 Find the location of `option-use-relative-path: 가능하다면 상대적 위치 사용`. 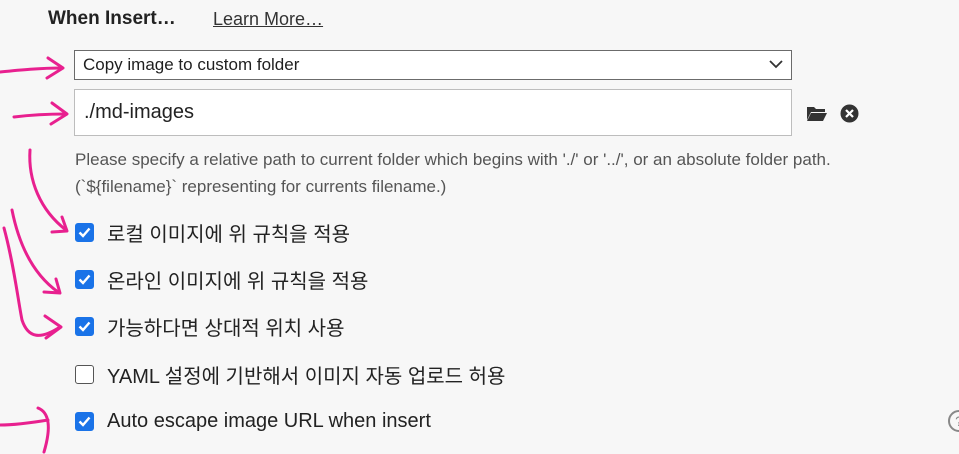

option-use-relative-path: 가능하다면 상대적 위치 사용 is located at coordinates (210, 326).